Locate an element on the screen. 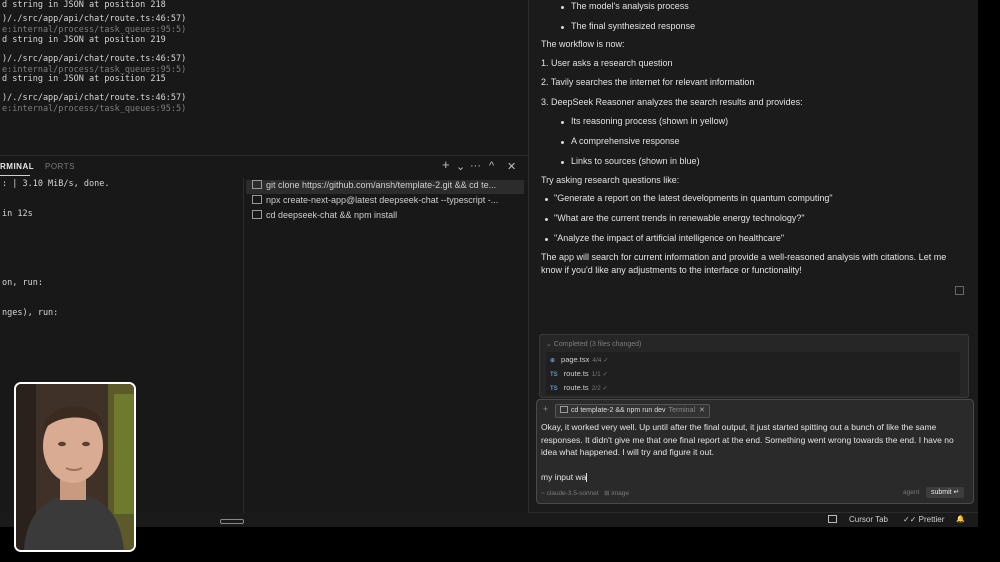 The height and width of the screenshot is (562, 1000). webcam-overlay is located at coordinates (75, 467).